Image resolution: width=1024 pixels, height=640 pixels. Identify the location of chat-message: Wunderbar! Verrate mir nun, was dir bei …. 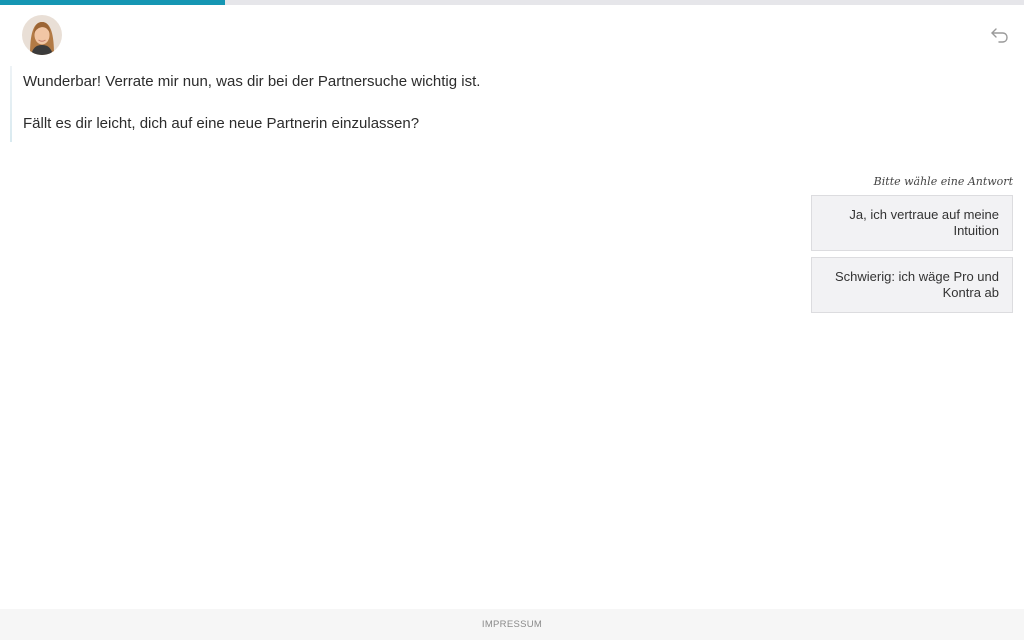
(383, 103).